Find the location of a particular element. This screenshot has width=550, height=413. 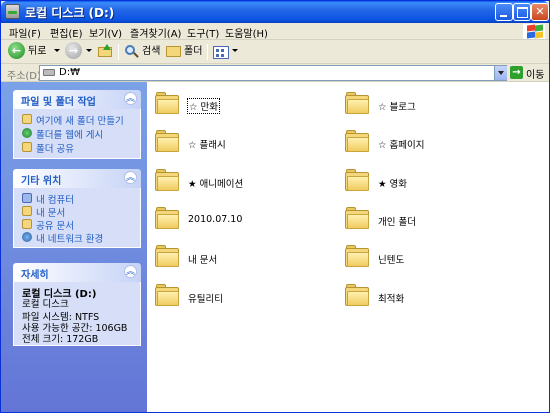

folder-label: ☆ 블로그 is located at coordinates (397, 107).